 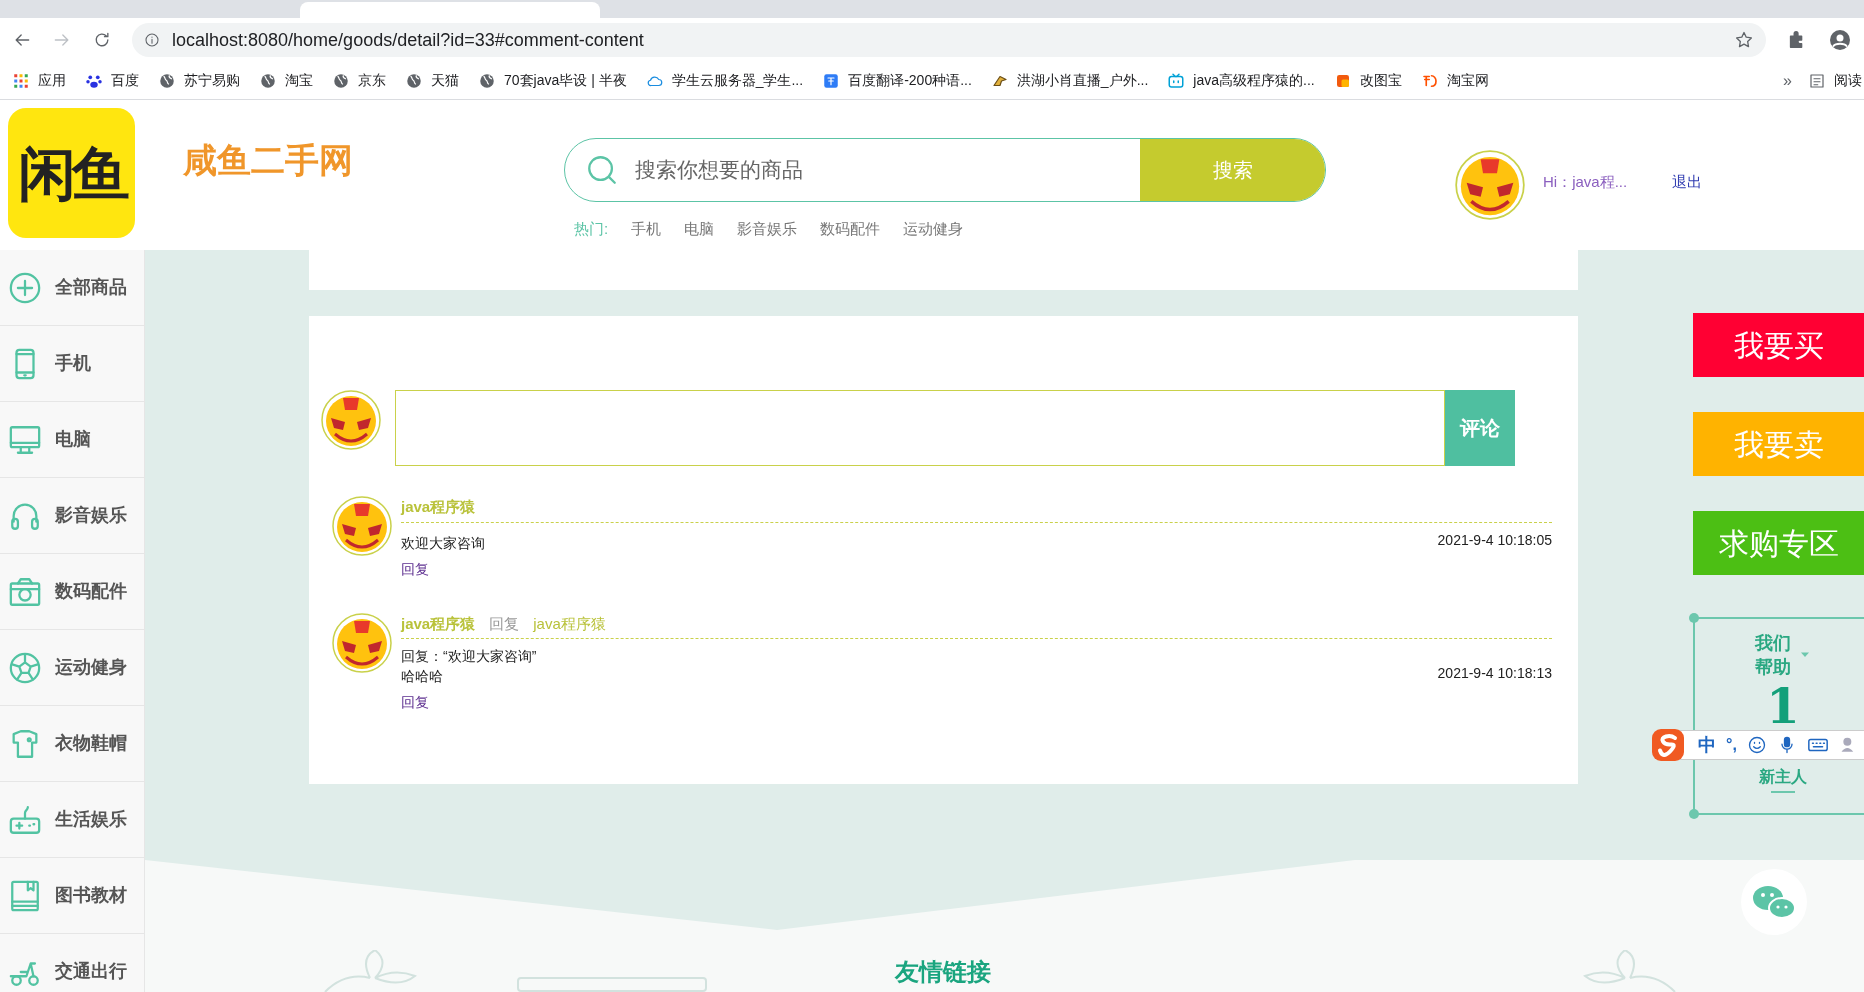 What do you see at coordinates (72, 364) in the screenshot?
I see `sidebar-item: 手机` at bounding box center [72, 364].